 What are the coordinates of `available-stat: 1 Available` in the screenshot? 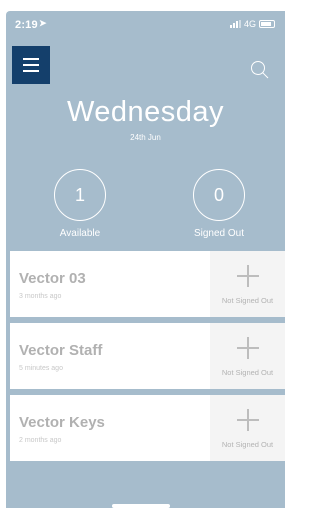 It's located at (80, 204).